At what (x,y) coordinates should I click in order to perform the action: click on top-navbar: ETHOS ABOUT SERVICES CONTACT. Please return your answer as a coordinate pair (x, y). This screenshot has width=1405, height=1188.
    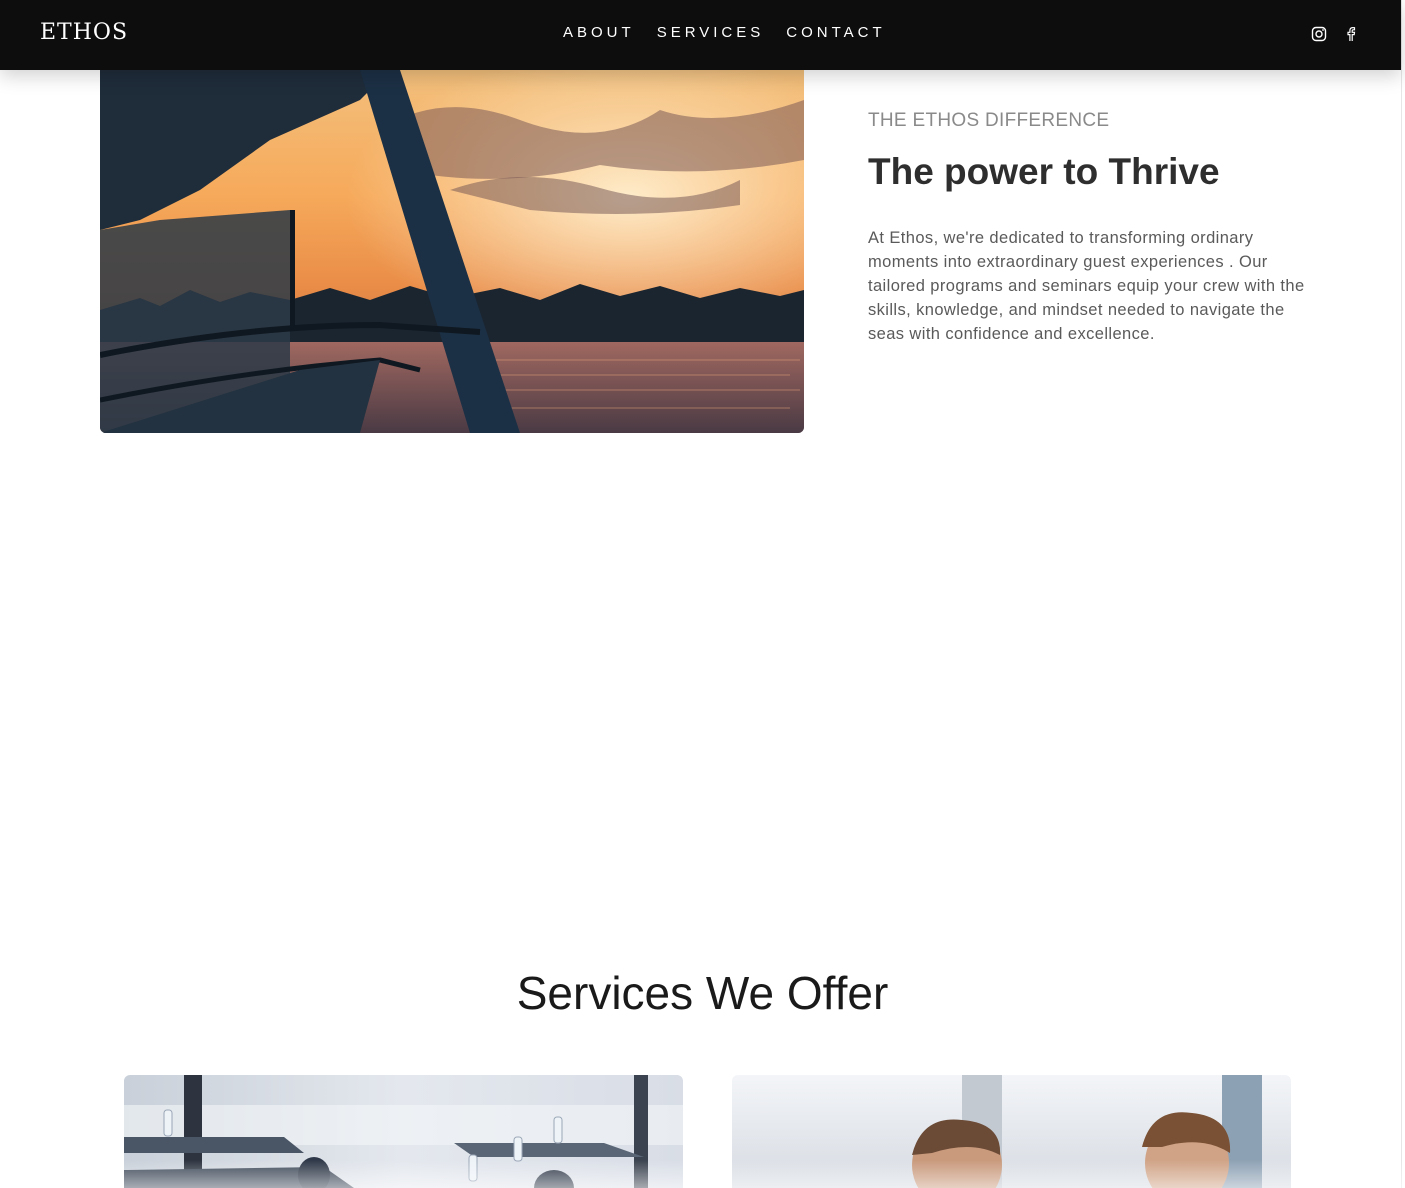
    Looking at the image, I should click on (700, 35).